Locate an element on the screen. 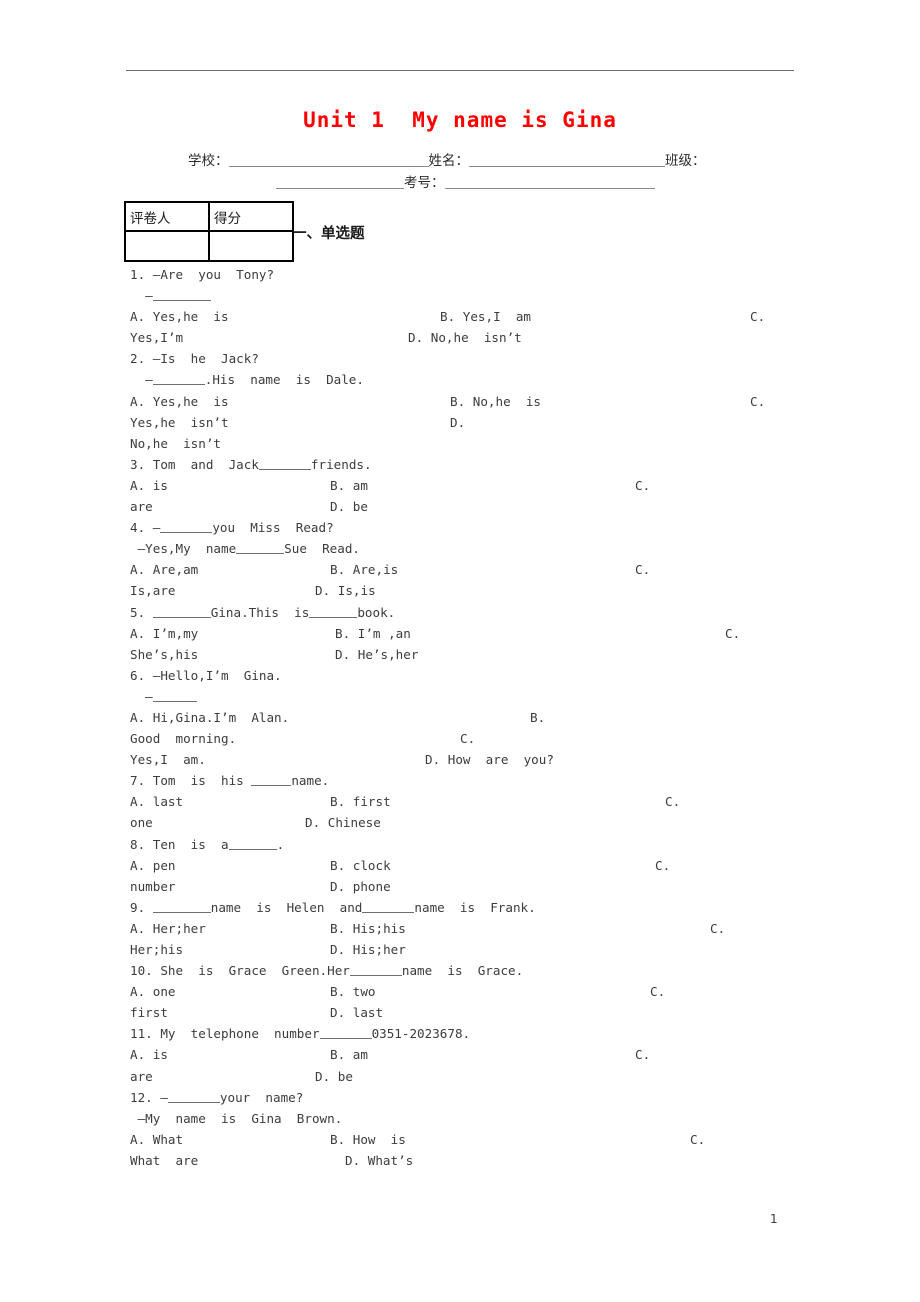 This screenshot has width=920, height=1302. option-a: A. pen is located at coordinates (153, 865).